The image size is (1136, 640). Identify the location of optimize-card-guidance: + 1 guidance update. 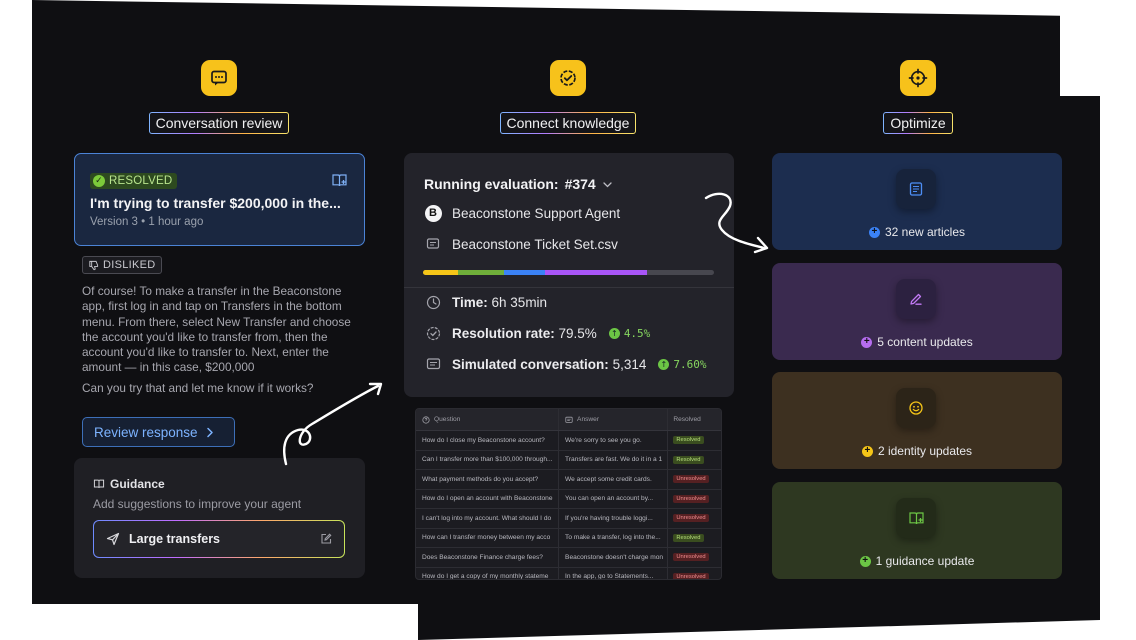
(917, 530).